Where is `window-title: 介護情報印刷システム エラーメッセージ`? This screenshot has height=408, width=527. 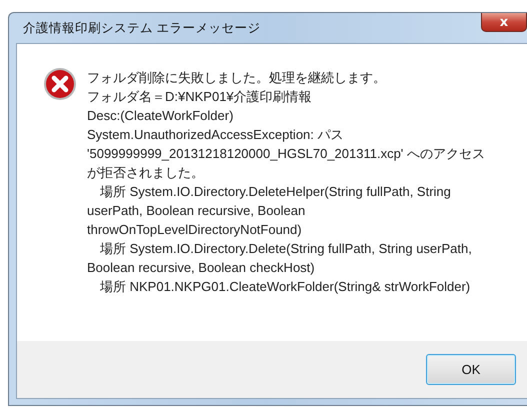
window-title: 介護情報印刷システム エラーメッセージ is located at coordinates (141, 28).